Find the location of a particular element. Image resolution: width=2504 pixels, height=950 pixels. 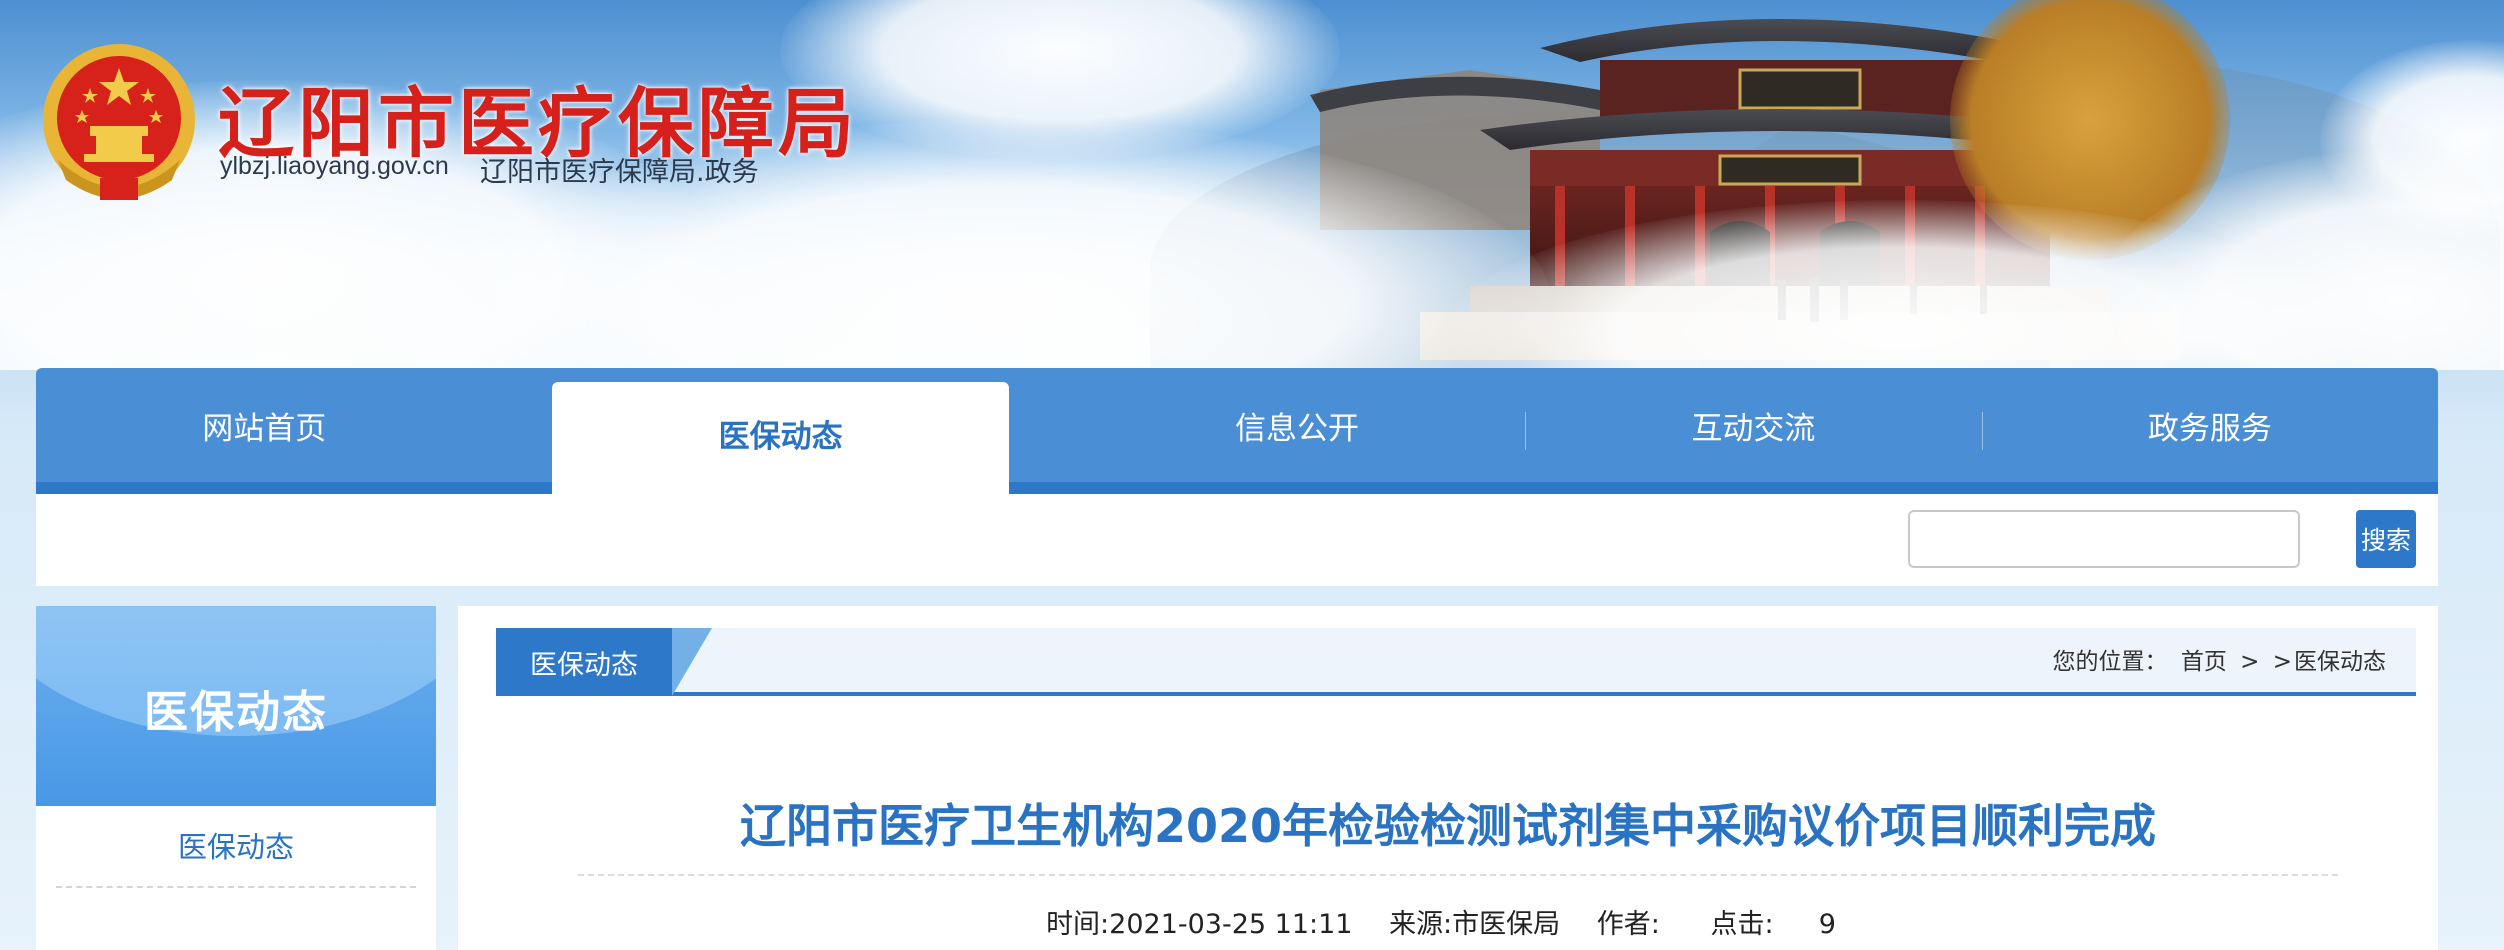

nav-item-interaction: 互动交流 is located at coordinates (1753, 425).